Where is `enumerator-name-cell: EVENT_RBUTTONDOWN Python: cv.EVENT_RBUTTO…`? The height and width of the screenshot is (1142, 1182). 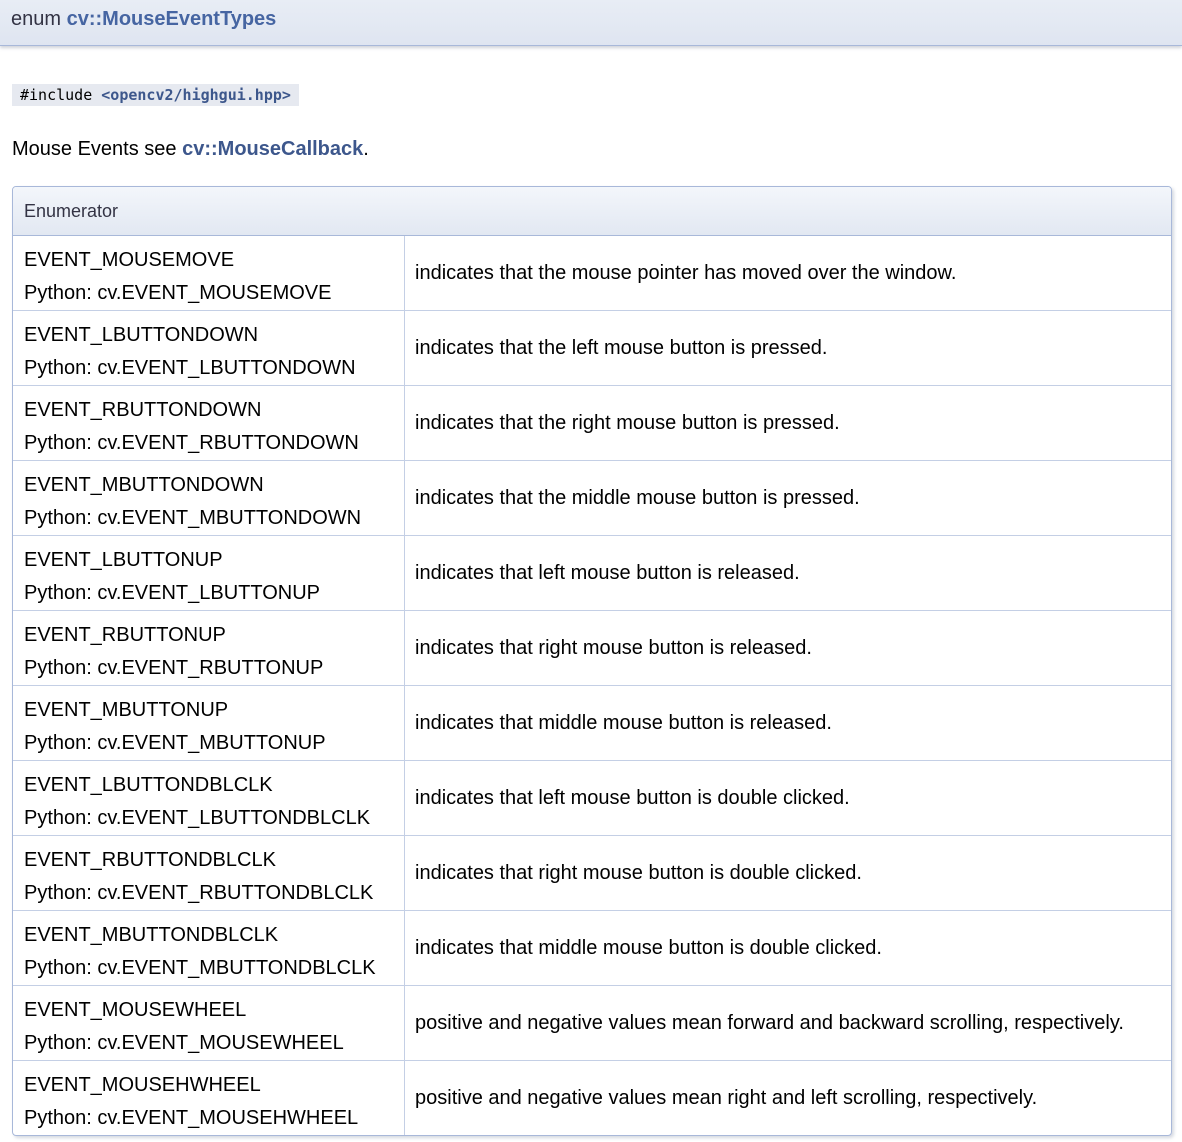 enumerator-name-cell: EVENT_RBUTTONDOWN Python: cv.EVENT_RBUTTO… is located at coordinates (209, 423).